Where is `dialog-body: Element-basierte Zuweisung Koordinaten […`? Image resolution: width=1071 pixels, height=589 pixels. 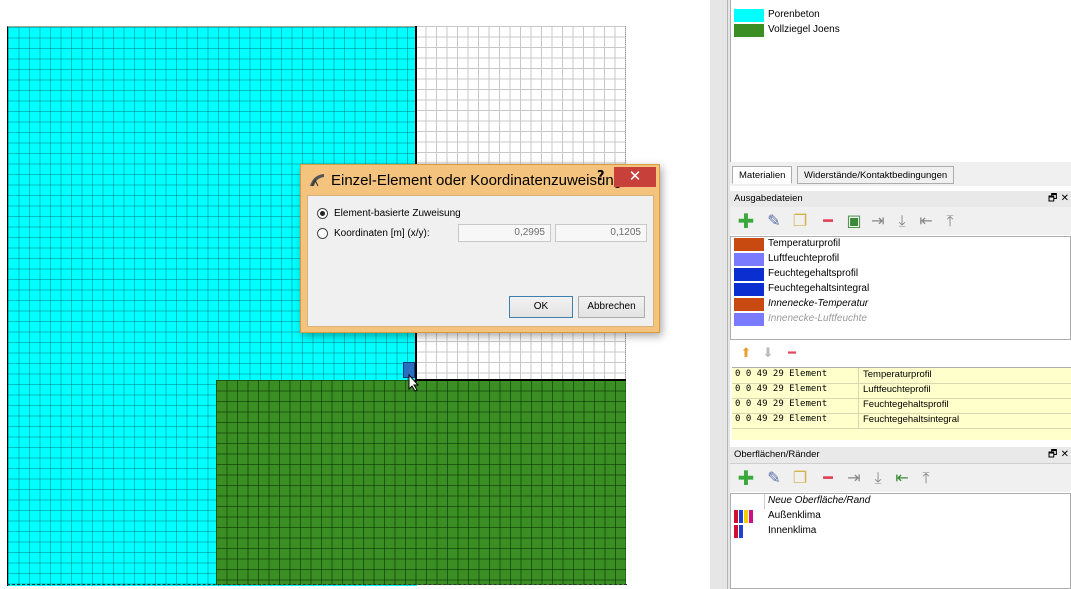
dialog-body: Element-basierte Zuweisung Koordinaten [… is located at coordinates (480, 261).